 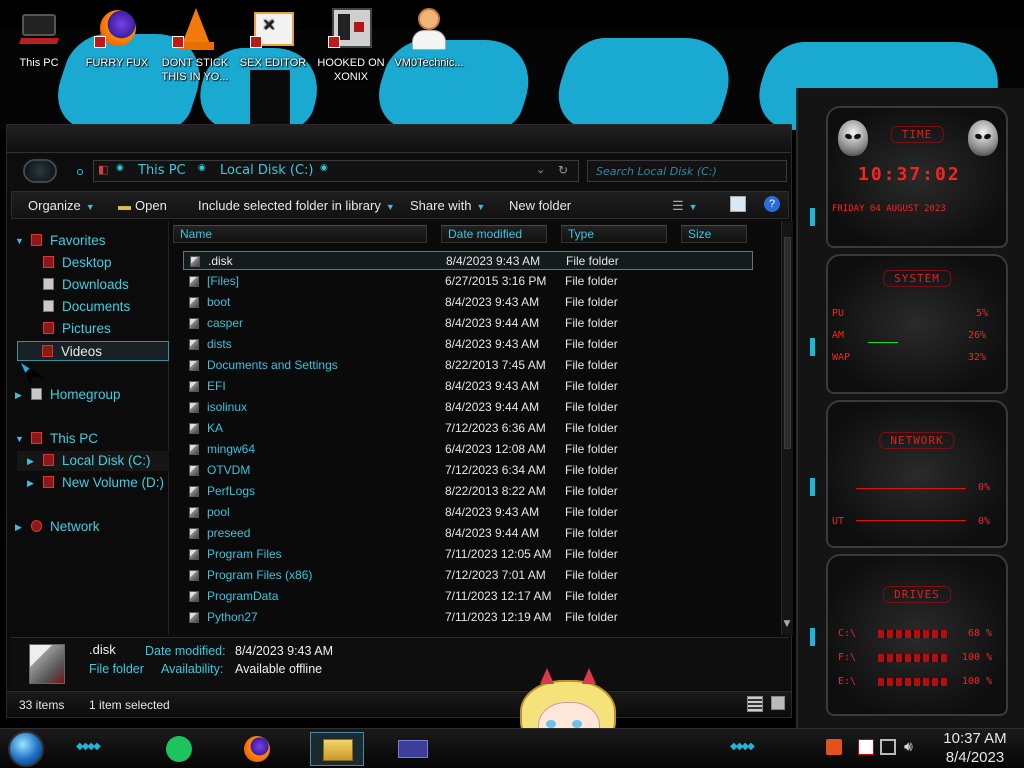 I want to click on tray-action-center-icon, so click(x=866, y=747).